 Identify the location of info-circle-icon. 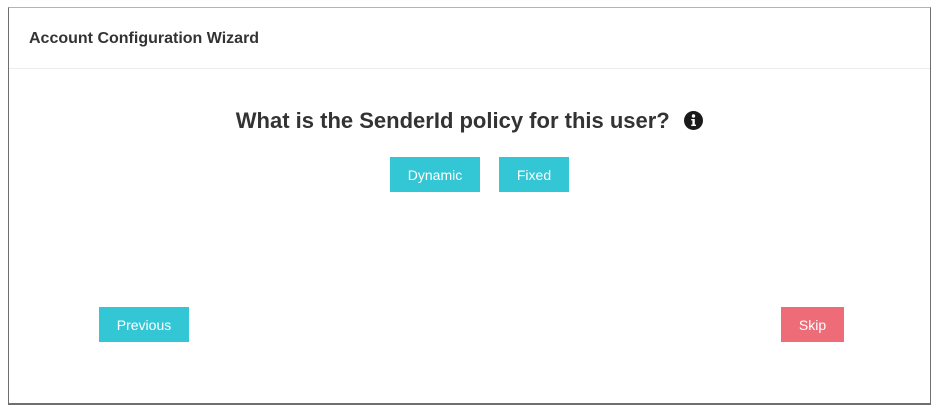
(694, 120).